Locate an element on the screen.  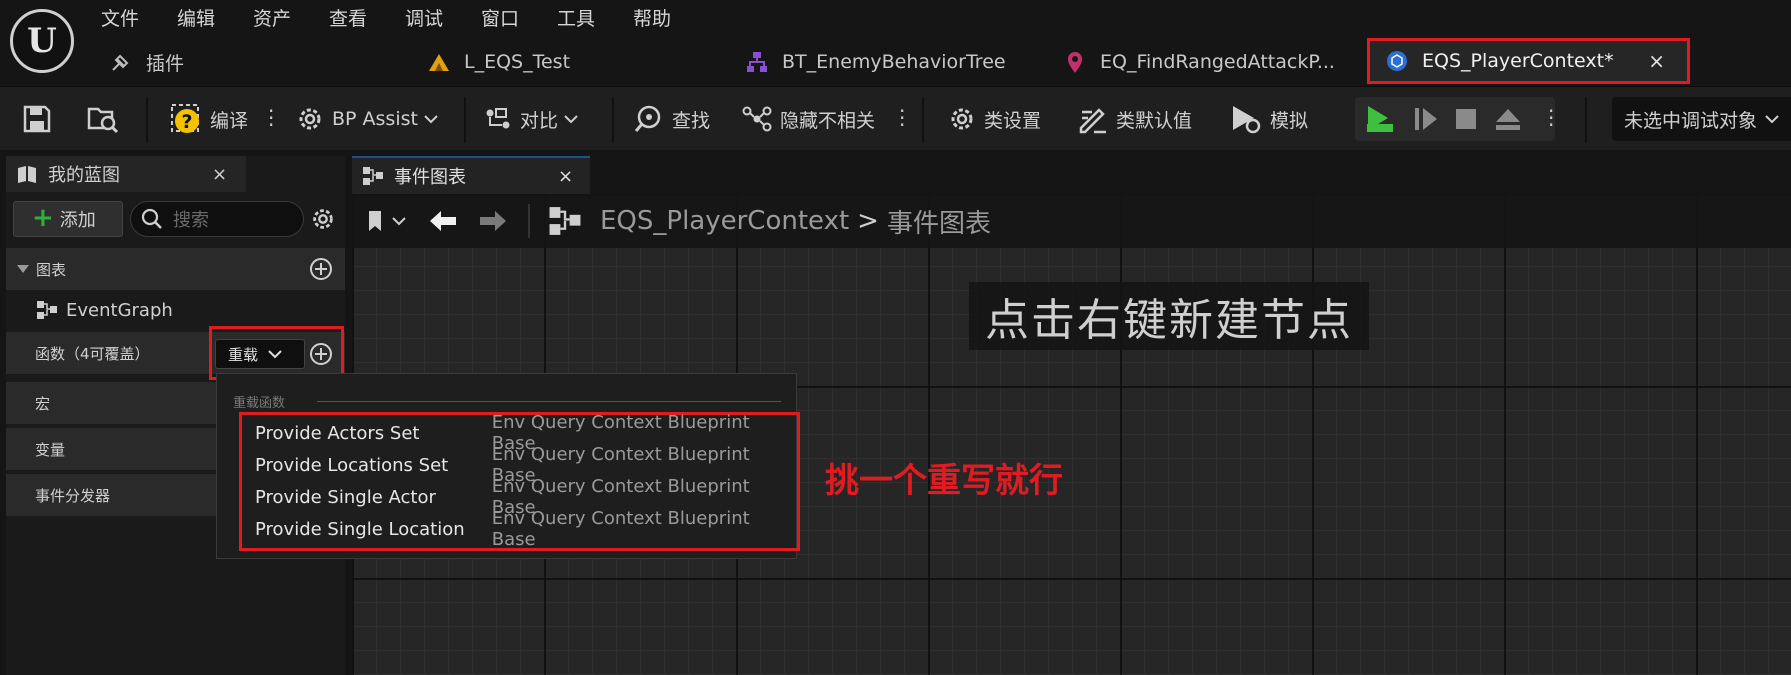
tab-label: EQS_PlayerContext* is located at coordinates (1518, 61).